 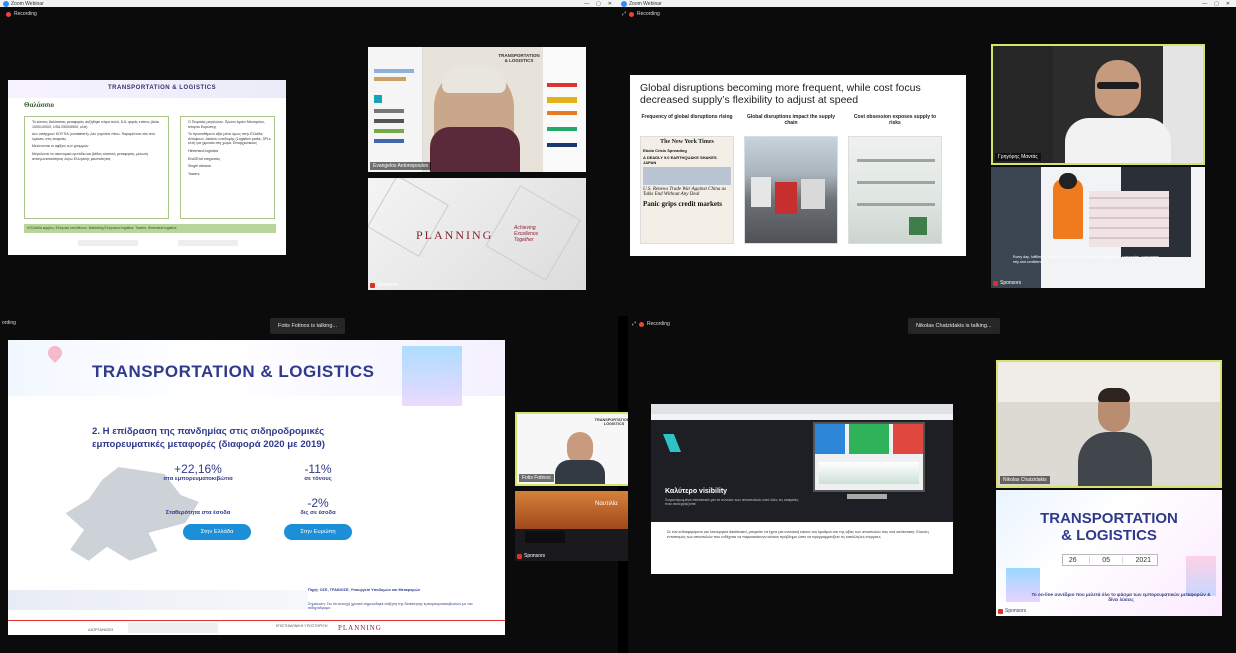 What do you see at coordinates (318, 513) in the screenshot?
I see `stat-revenue-billions-label: δις σε έσοδα` at bounding box center [318, 513].